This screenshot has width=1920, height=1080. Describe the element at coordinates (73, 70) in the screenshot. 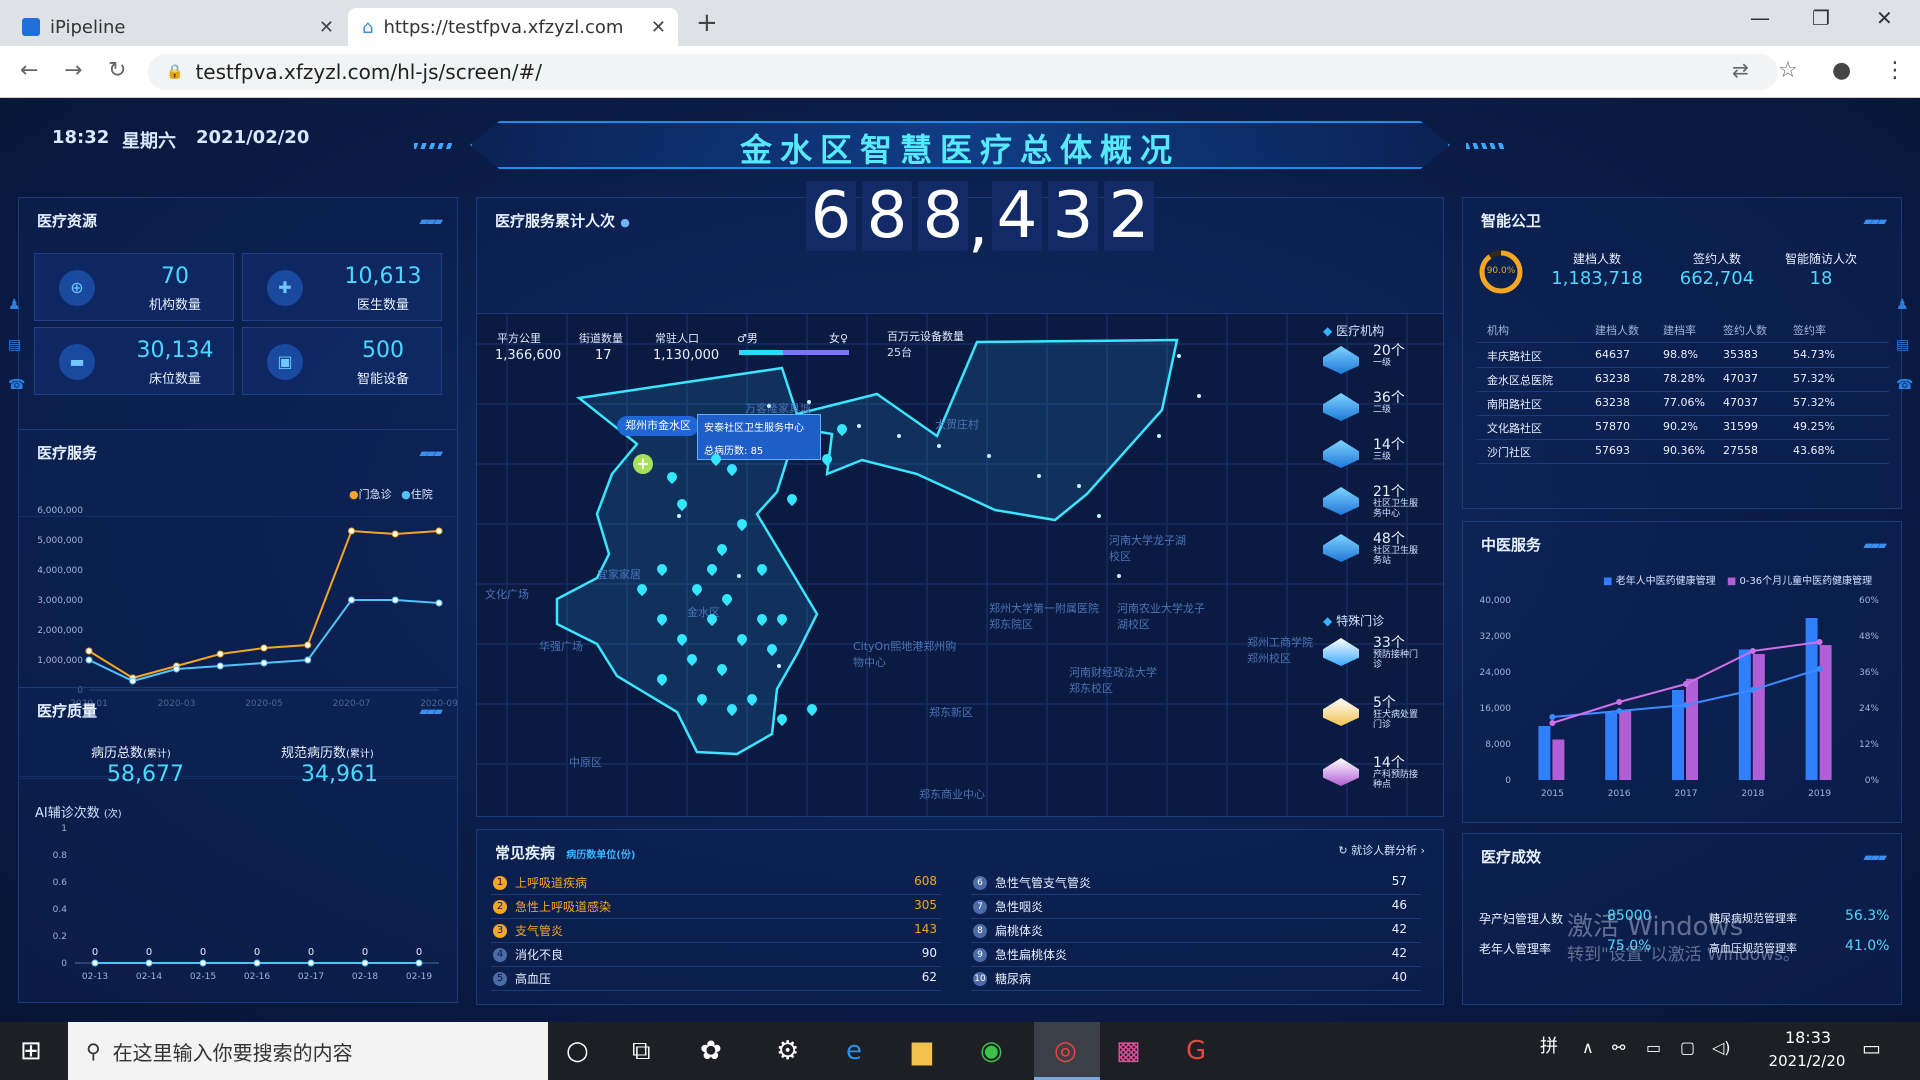

I see `forward-icon: →` at that location.